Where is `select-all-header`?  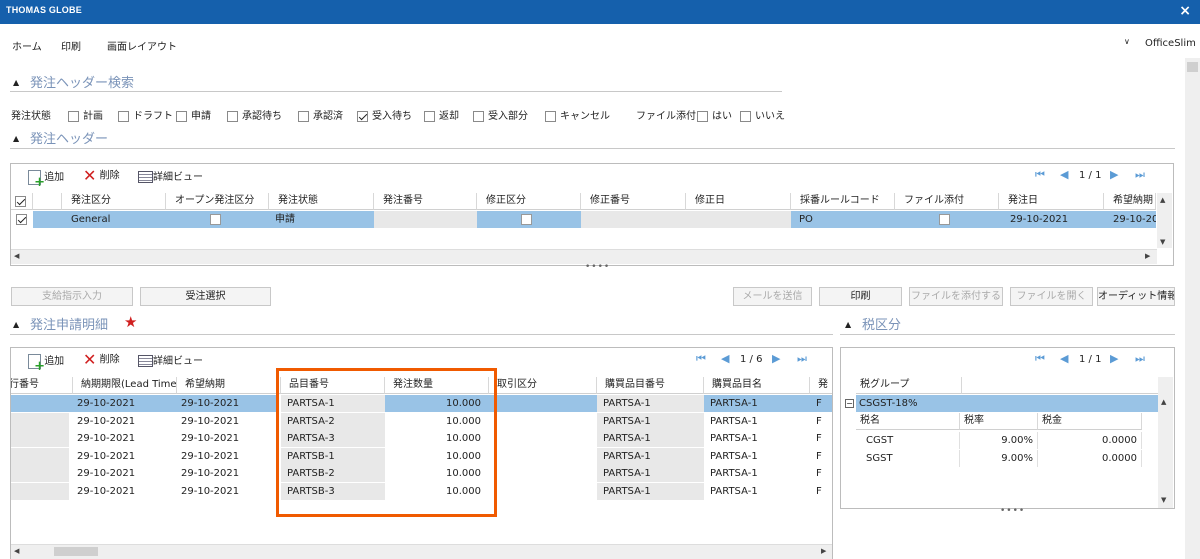 select-all-header is located at coordinates (22, 201).